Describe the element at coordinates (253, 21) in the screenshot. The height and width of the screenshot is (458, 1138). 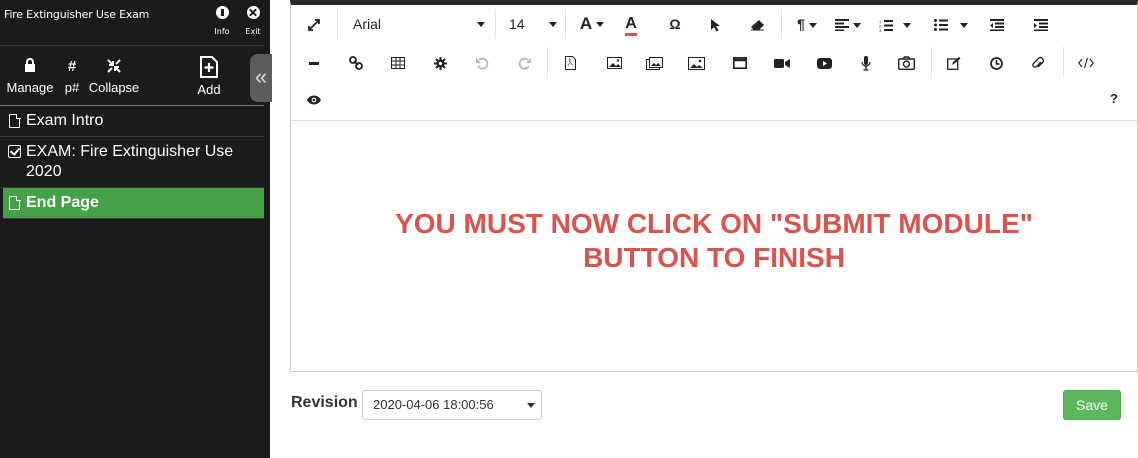
I see `exit-button: Exit` at that location.